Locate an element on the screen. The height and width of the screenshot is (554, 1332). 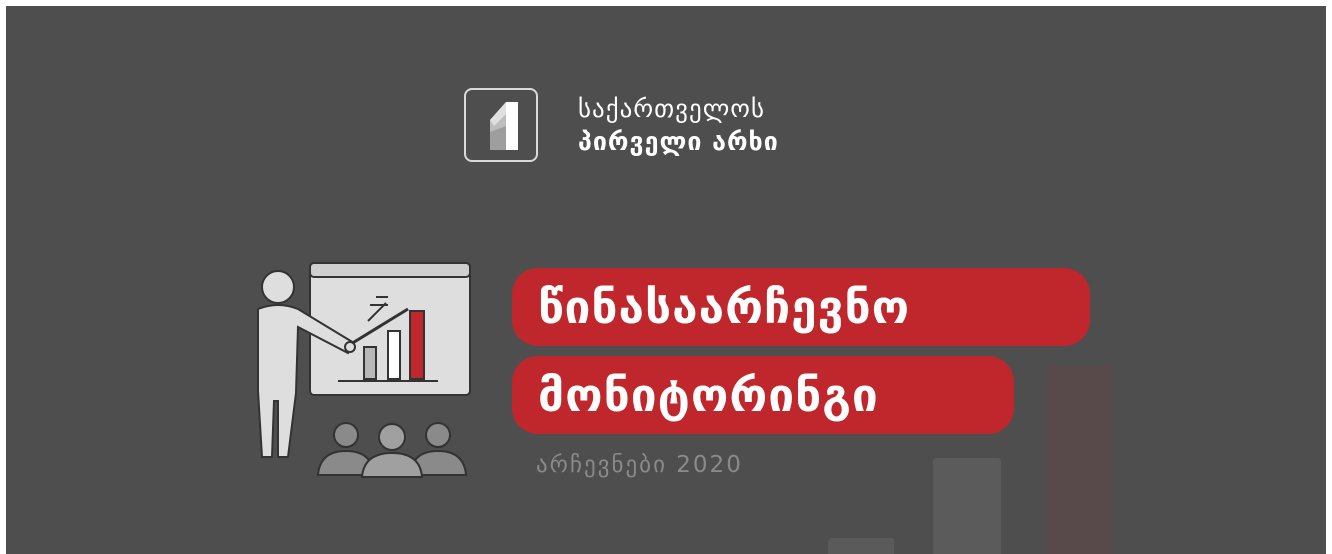
logo-title-line1: საქართველოს is located at coordinates (672, 108).